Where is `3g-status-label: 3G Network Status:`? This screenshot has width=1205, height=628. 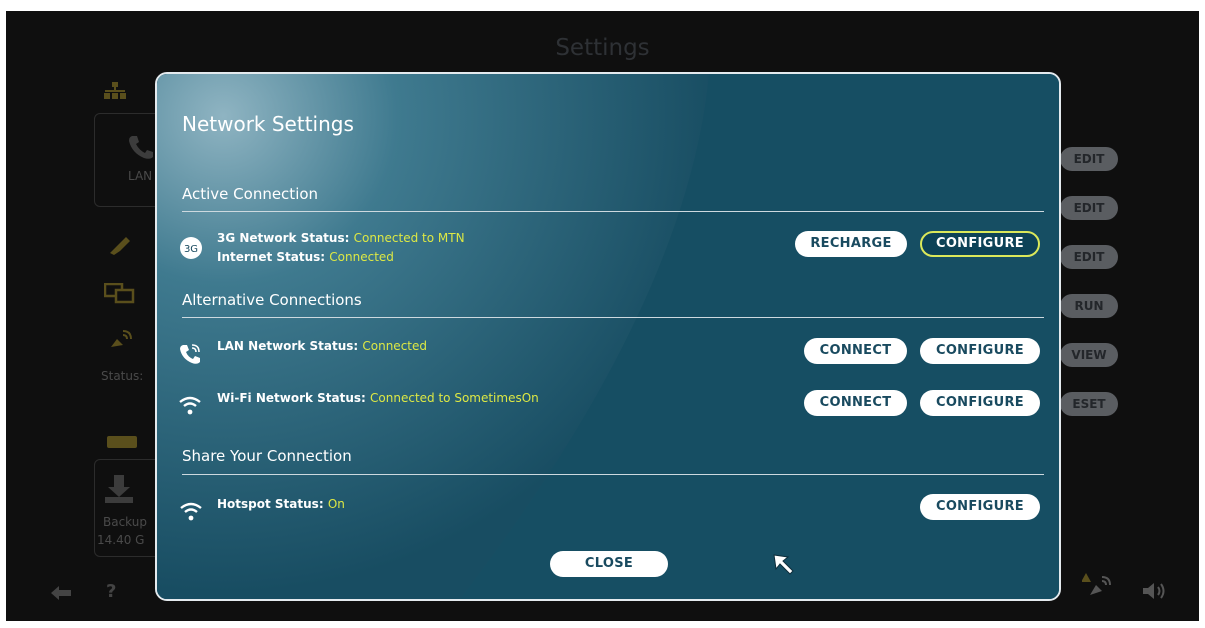 3g-status-label: 3G Network Status: is located at coordinates (283, 238).